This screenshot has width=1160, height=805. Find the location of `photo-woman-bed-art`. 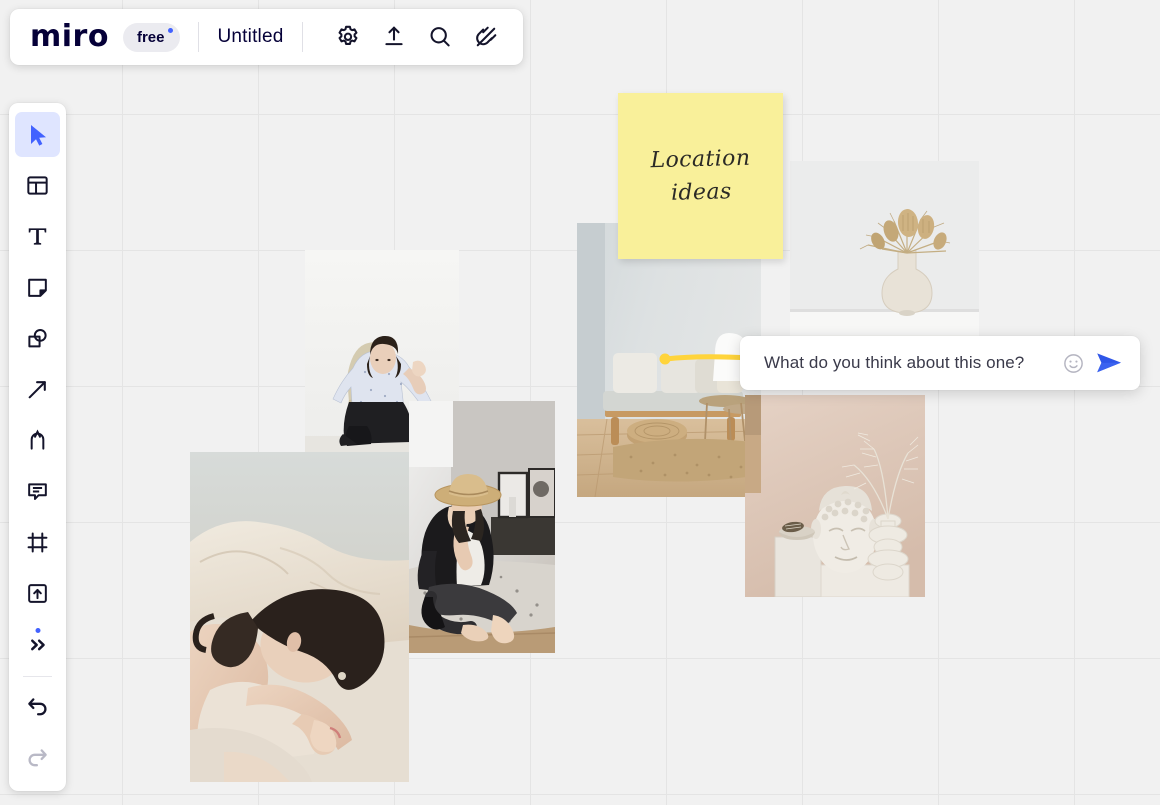

photo-woman-bed-art is located at coordinates (299, 617).